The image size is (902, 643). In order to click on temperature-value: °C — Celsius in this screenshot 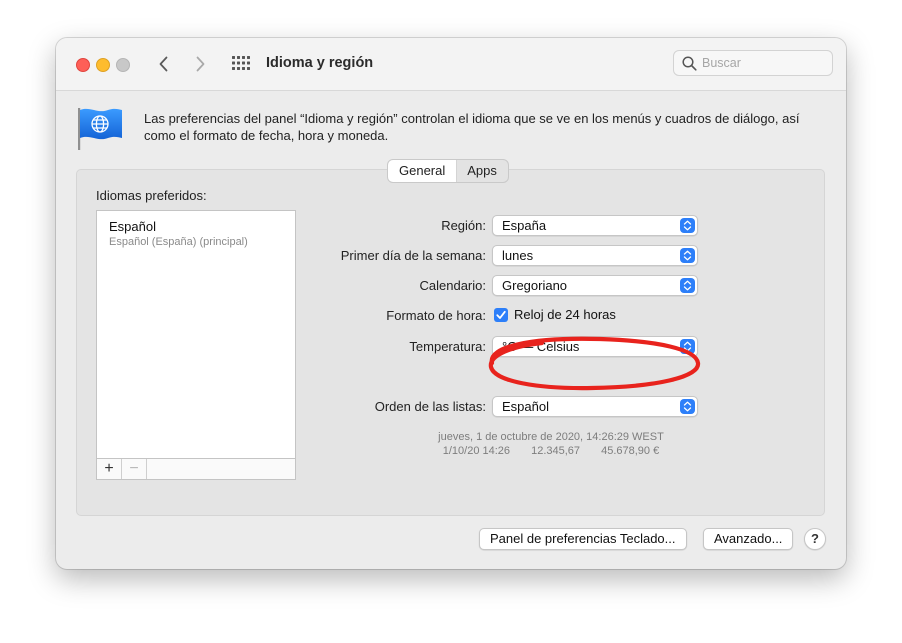, I will do `click(541, 346)`.